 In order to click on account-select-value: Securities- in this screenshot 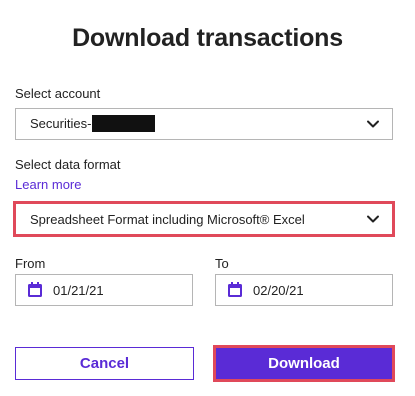, I will do `click(93, 124)`.